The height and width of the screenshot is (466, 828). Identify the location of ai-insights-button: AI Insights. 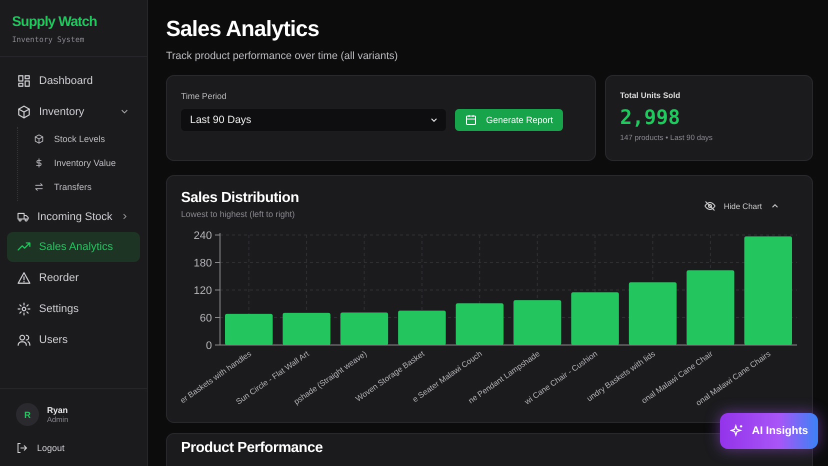
(769, 431).